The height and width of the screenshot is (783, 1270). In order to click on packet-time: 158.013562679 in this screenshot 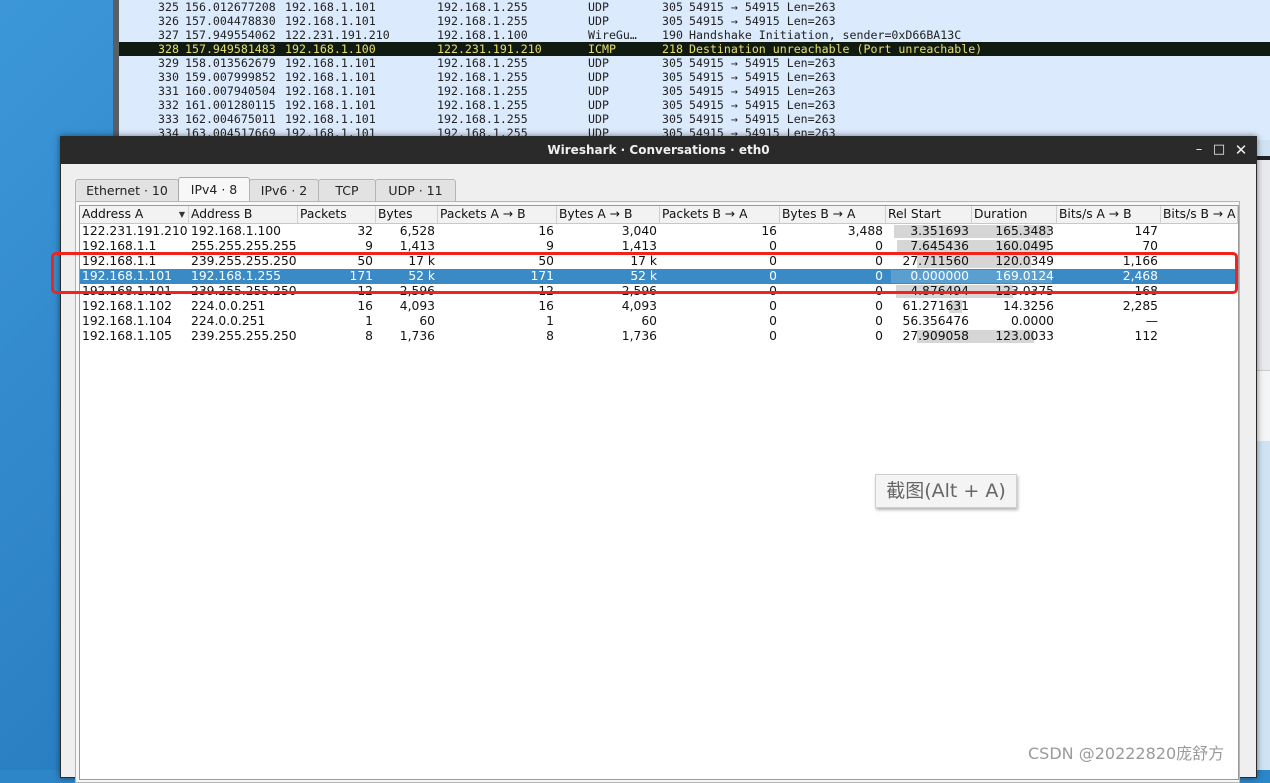, I will do `click(230, 63)`.